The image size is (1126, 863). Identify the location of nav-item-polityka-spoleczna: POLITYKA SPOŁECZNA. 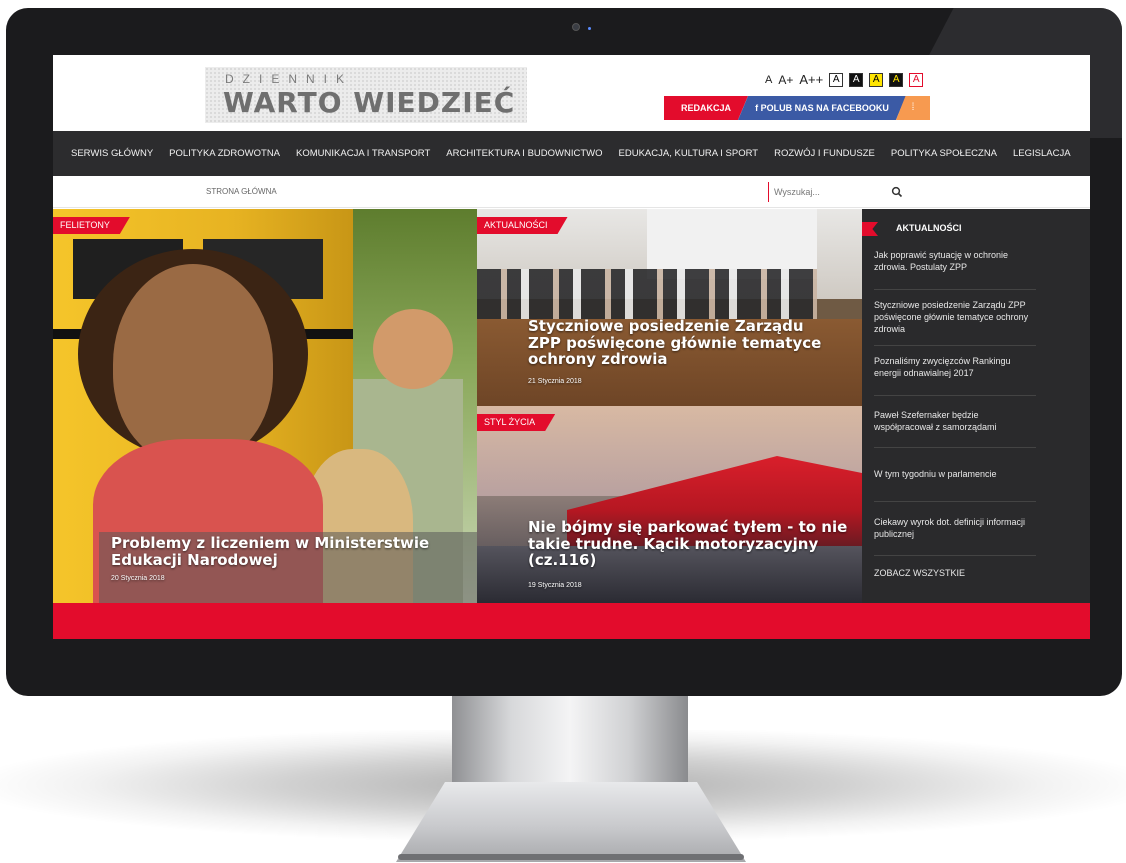
(944, 153).